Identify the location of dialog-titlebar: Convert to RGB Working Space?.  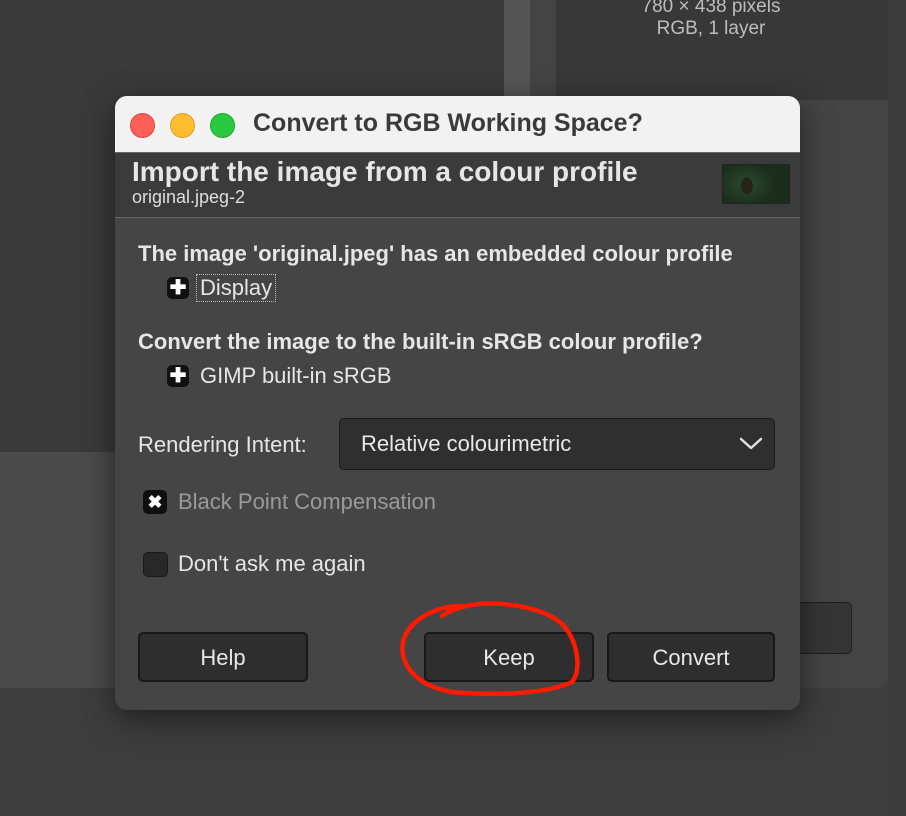
(457, 124).